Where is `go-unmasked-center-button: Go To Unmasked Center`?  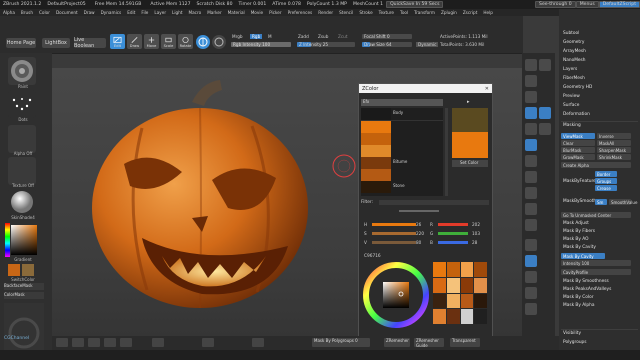
go-unmasked-center-button: Go To Unmasked Center is located at coordinates (596, 215).